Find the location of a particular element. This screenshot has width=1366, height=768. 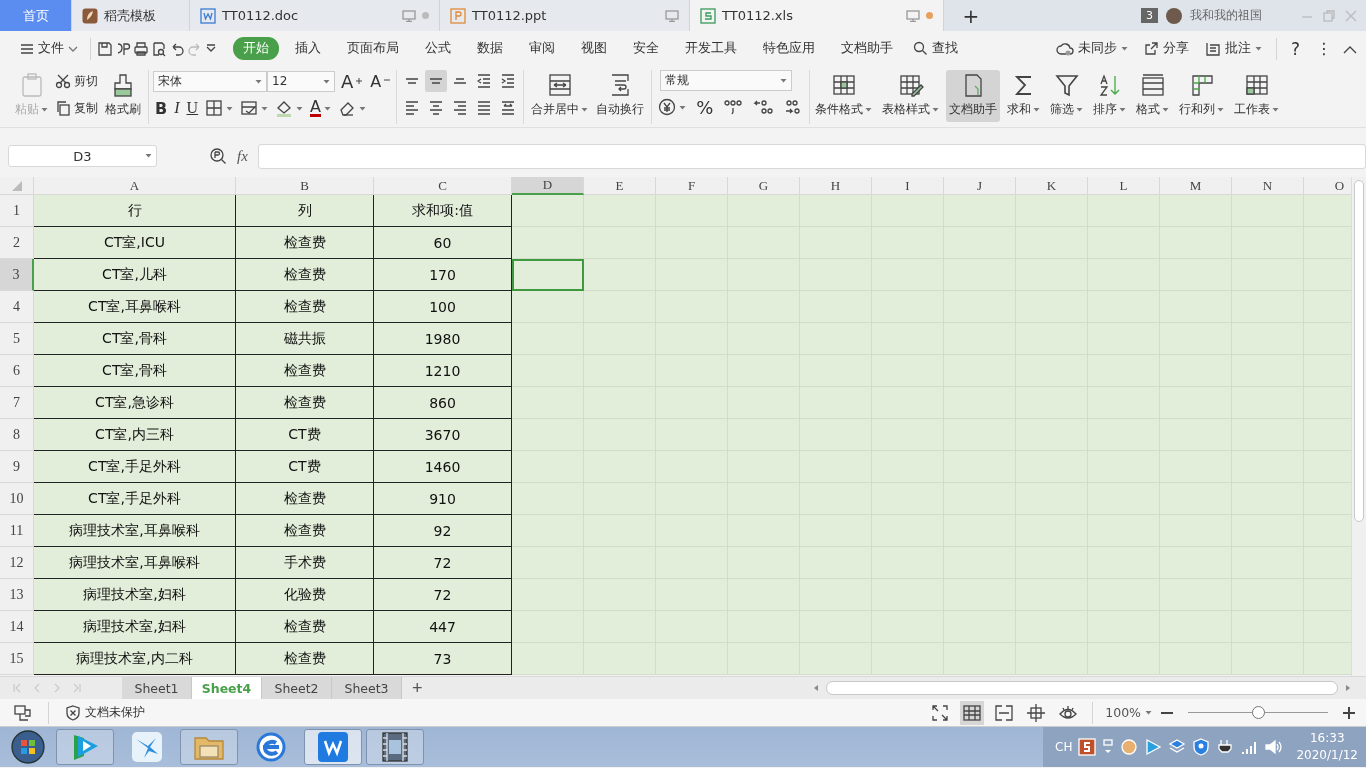

sheet-tab: Sheet2 is located at coordinates (297, 688).